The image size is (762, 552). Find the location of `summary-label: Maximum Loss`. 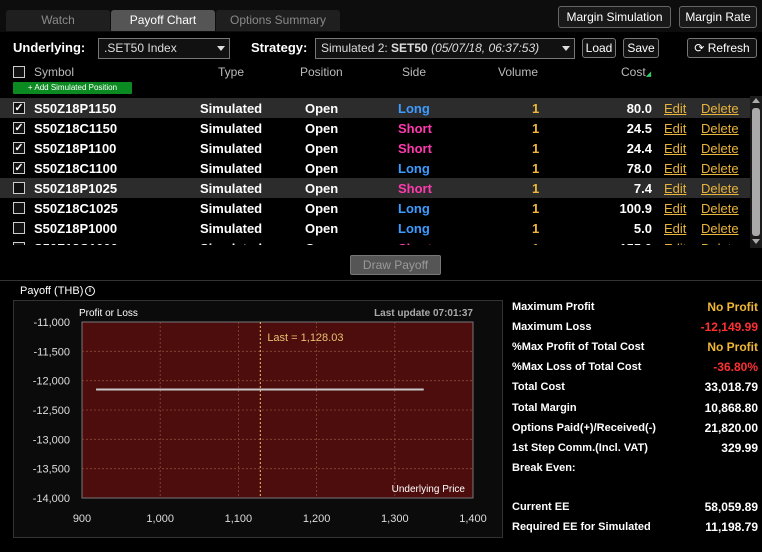

summary-label: Maximum Loss is located at coordinates (552, 327).